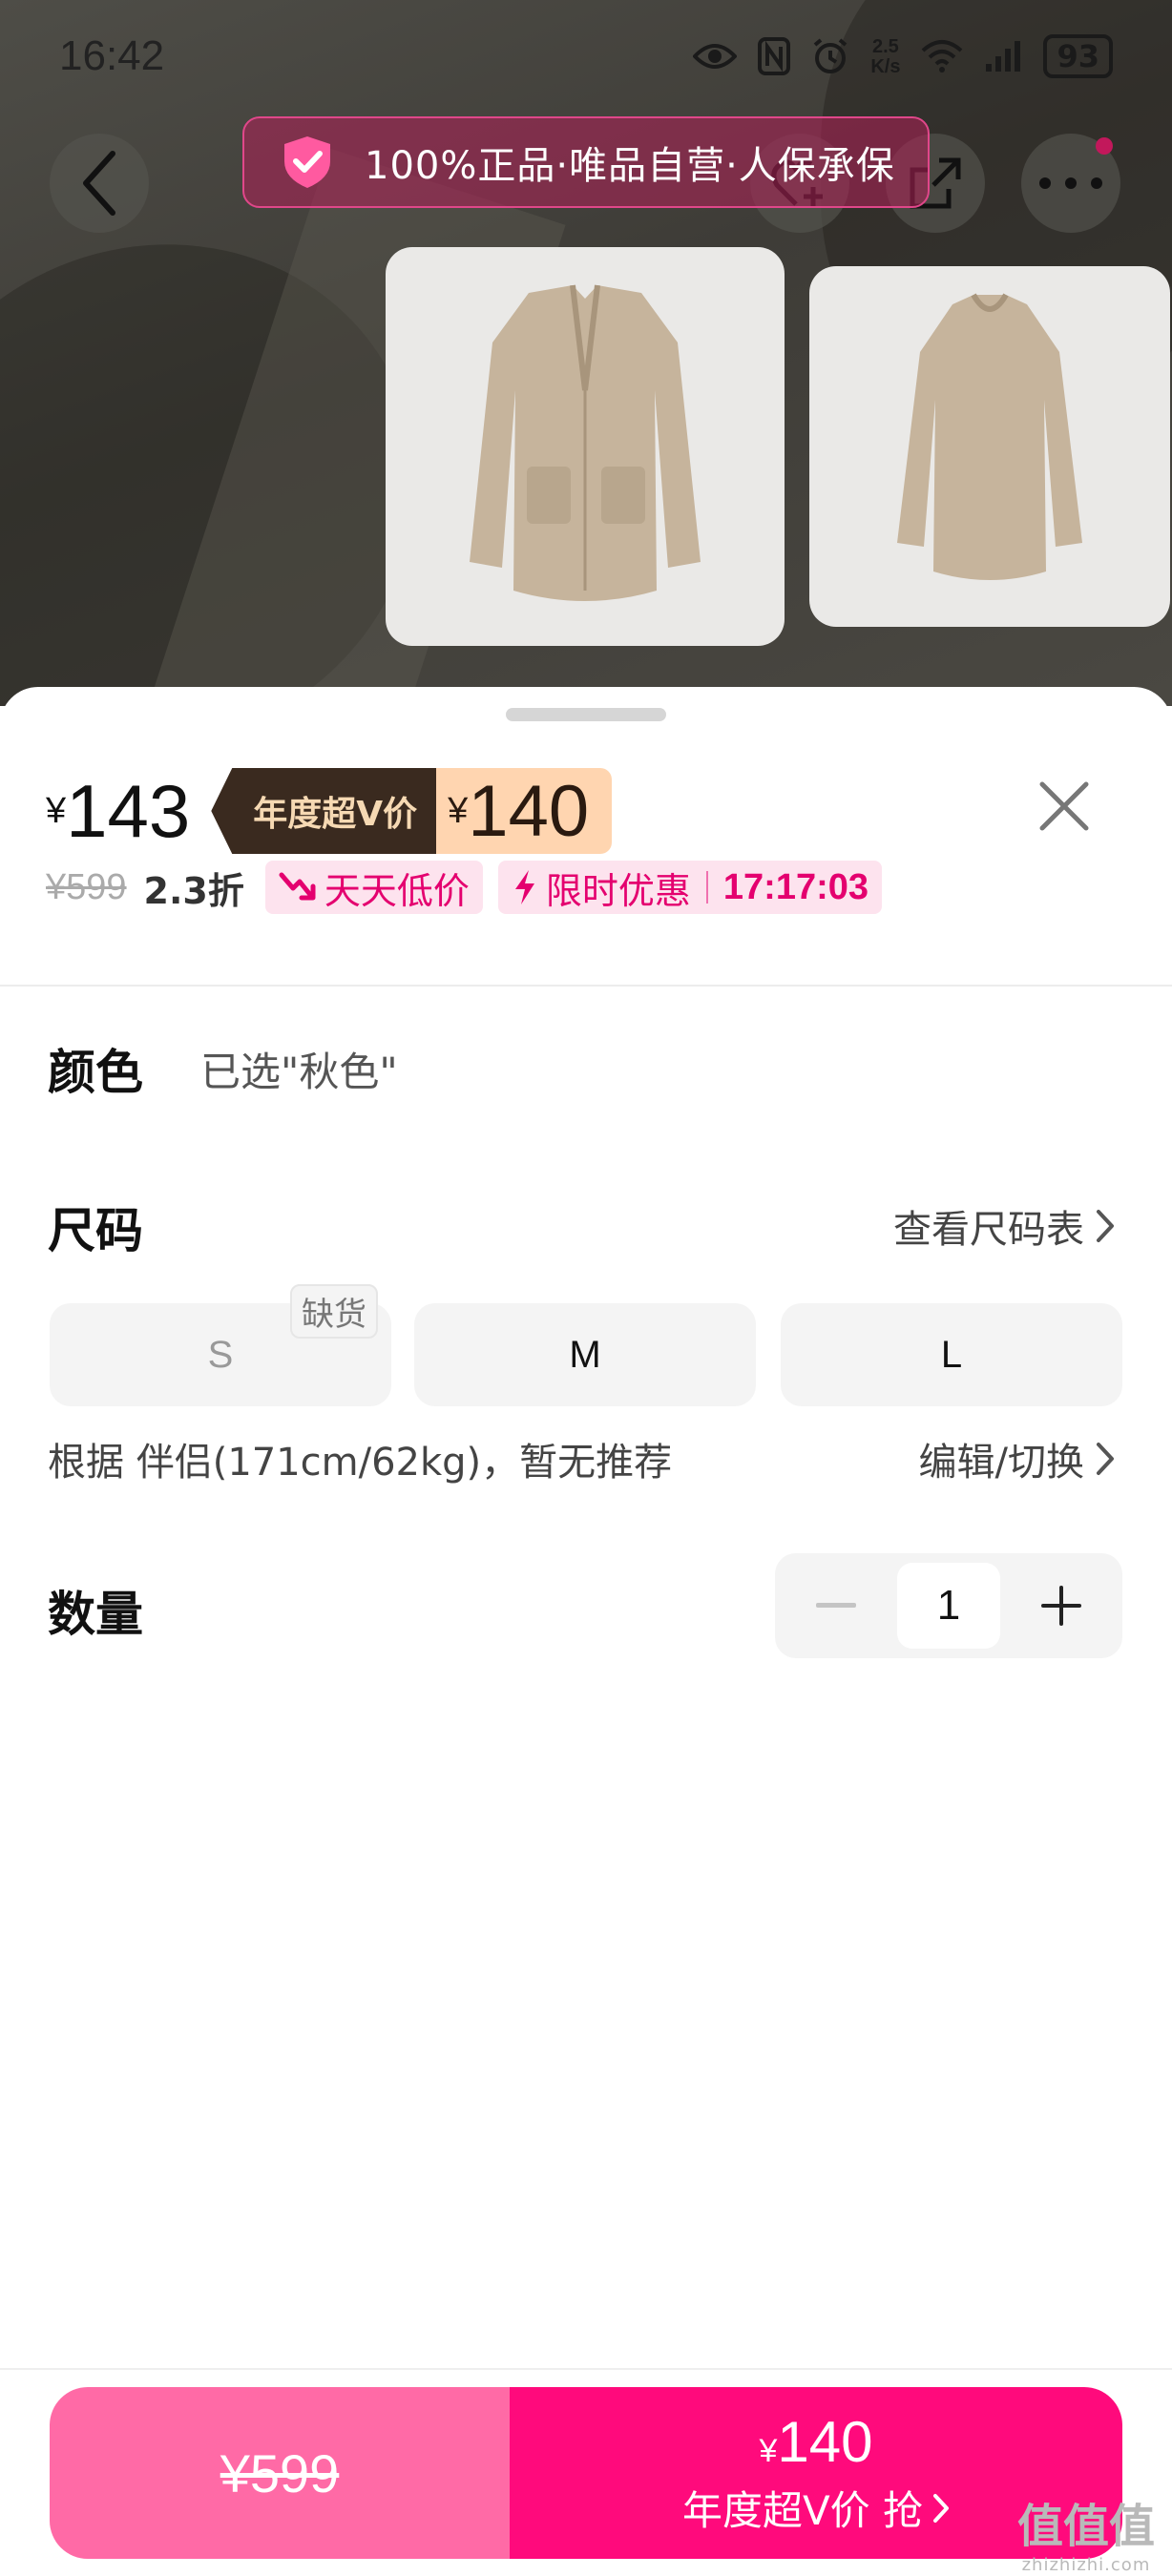 Image resolution: width=1172 pixels, height=2576 pixels. Describe the element at coordinates (334, 1311) in the screenshot. I see `out-of-stock-badge: 缺货` at that location.